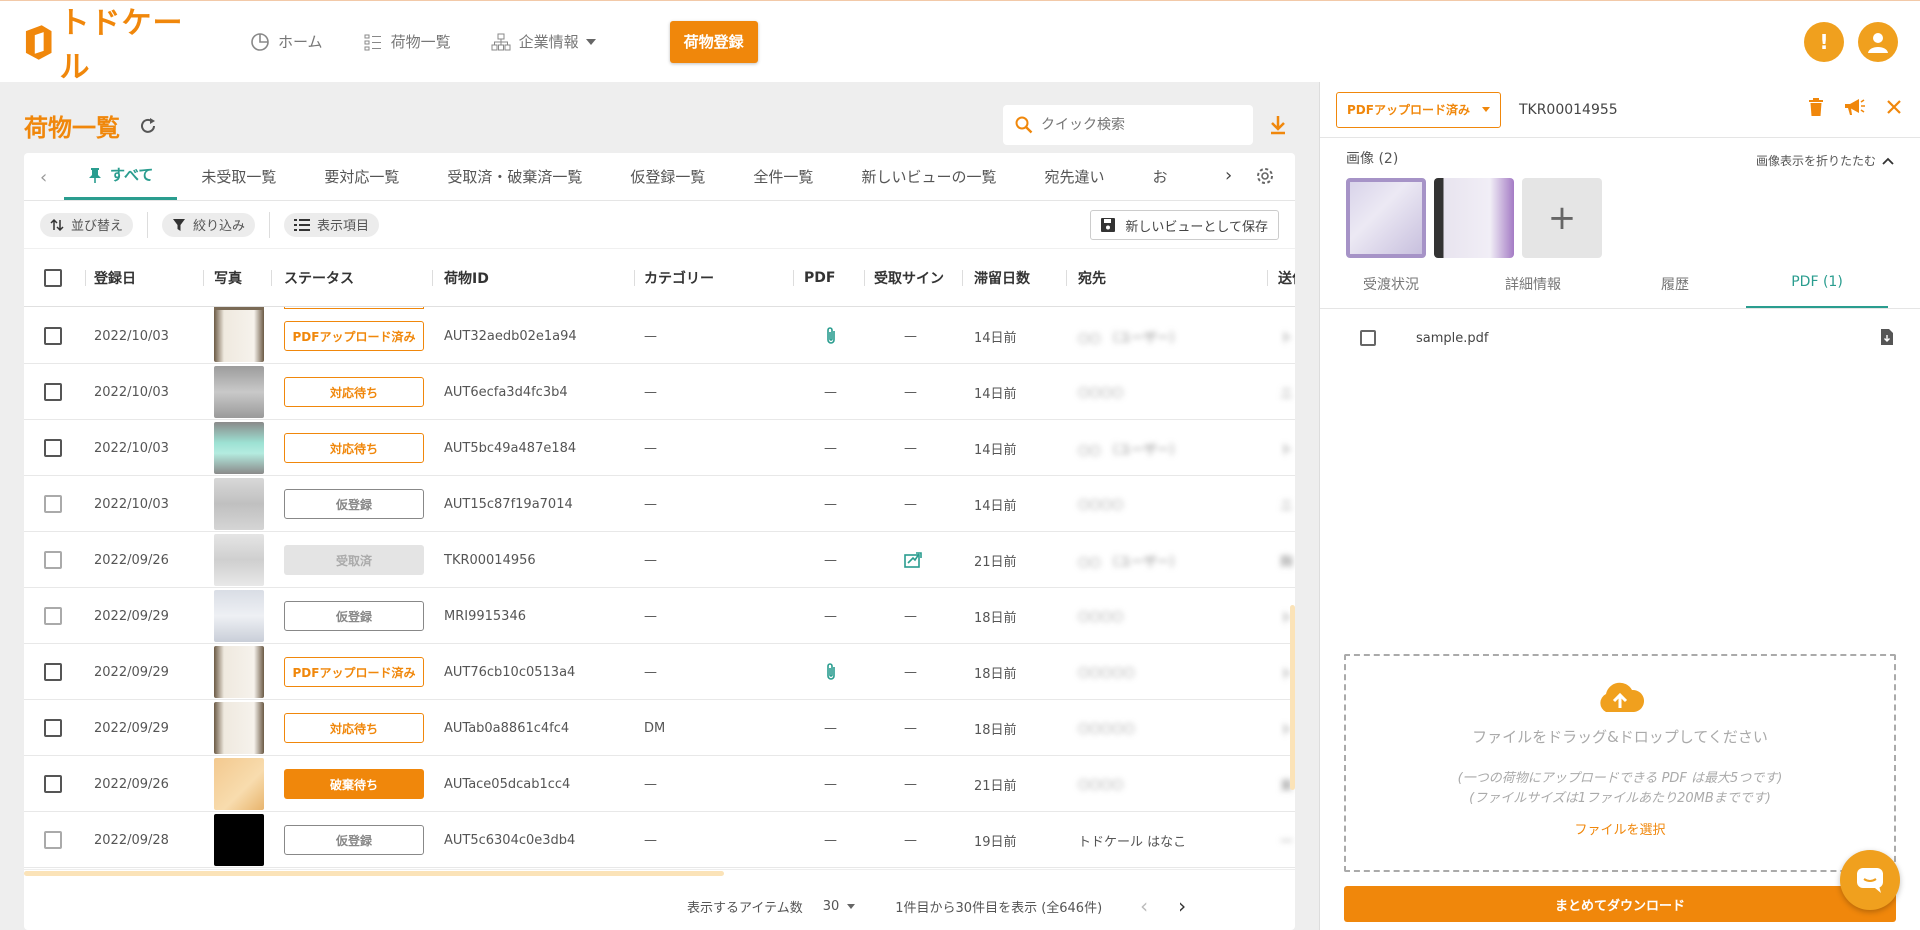 This screenshot has width=1920, height=930. What do you see at coordinates (1182, 906) in the screenshot?
I see `next-page-icon: ›` at bounding box center [1182, 906].